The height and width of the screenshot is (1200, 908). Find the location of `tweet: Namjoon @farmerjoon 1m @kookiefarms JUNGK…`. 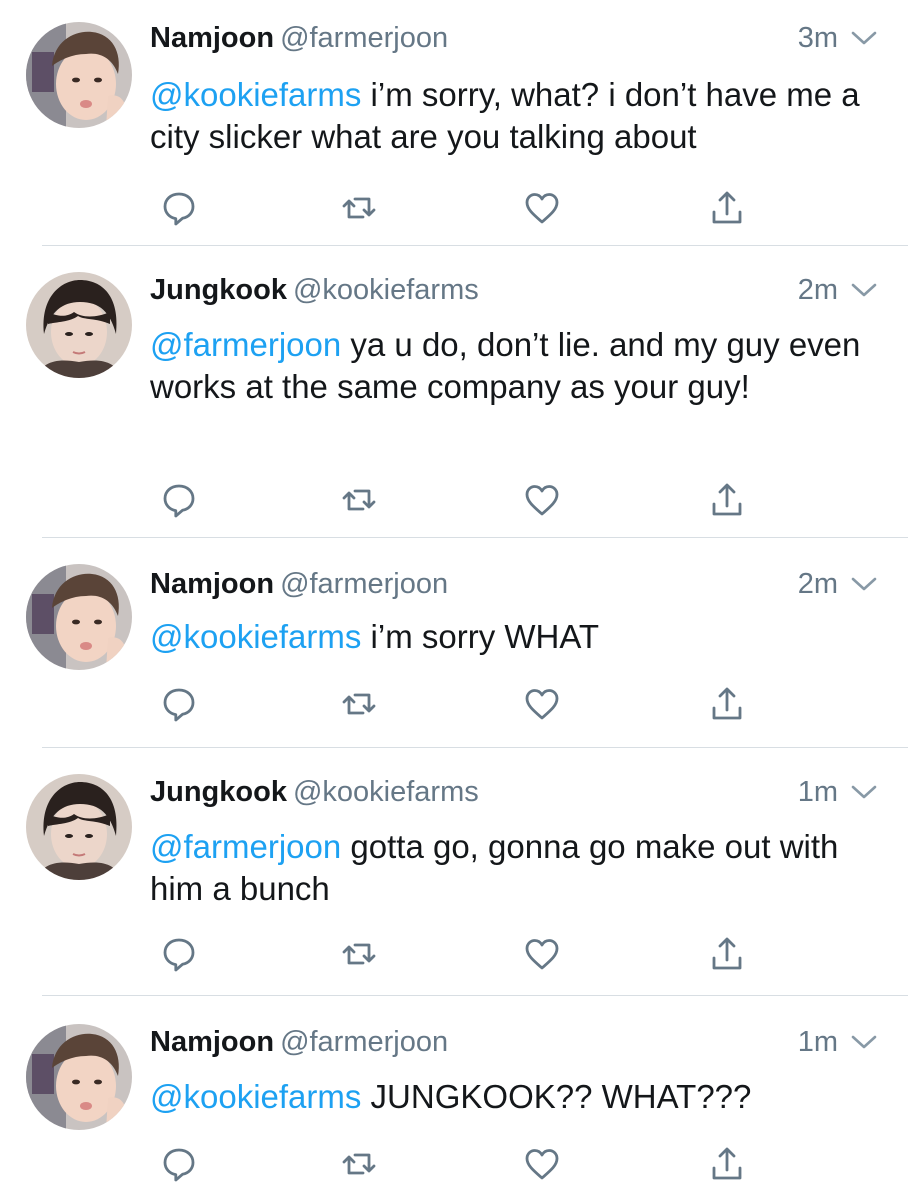

tweet: Namjoon @farmerjoon 1m @kookiefarms JUNGK… is located at coordinates (454, 1111).